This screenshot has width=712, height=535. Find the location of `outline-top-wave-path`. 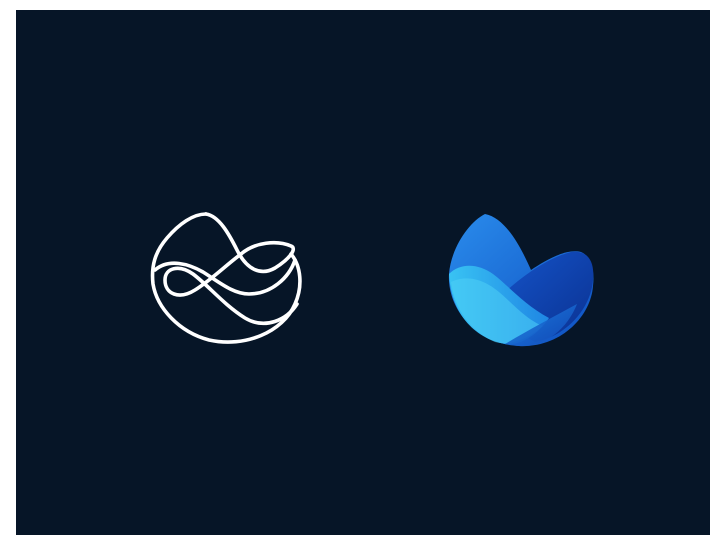

outline-top-wave-path is located at coordinates (250, 243).